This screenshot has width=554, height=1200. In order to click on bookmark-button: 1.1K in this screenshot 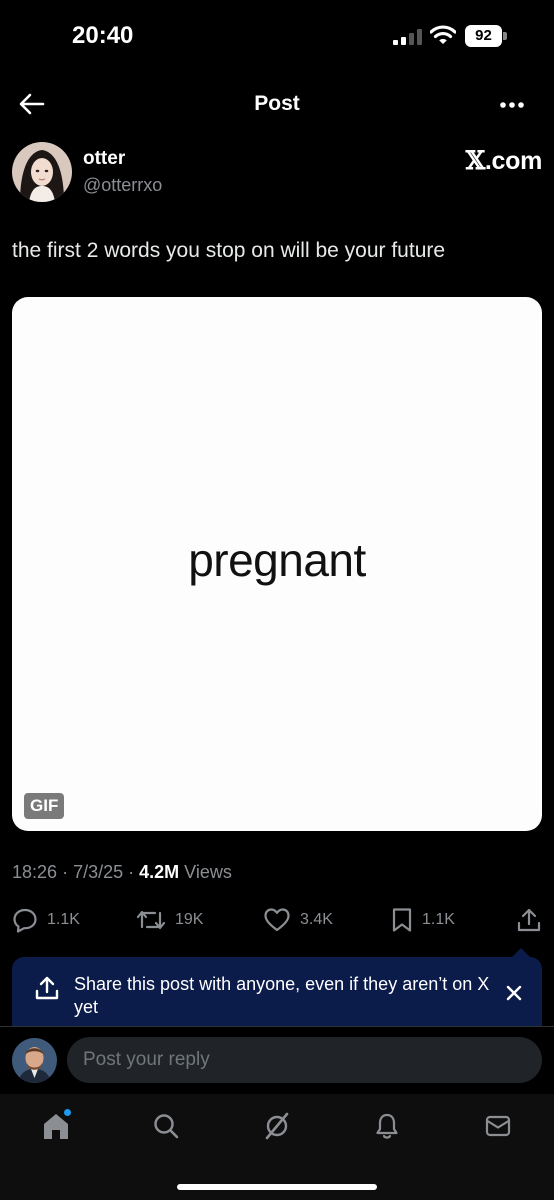, I will do `click(423, 920)`.